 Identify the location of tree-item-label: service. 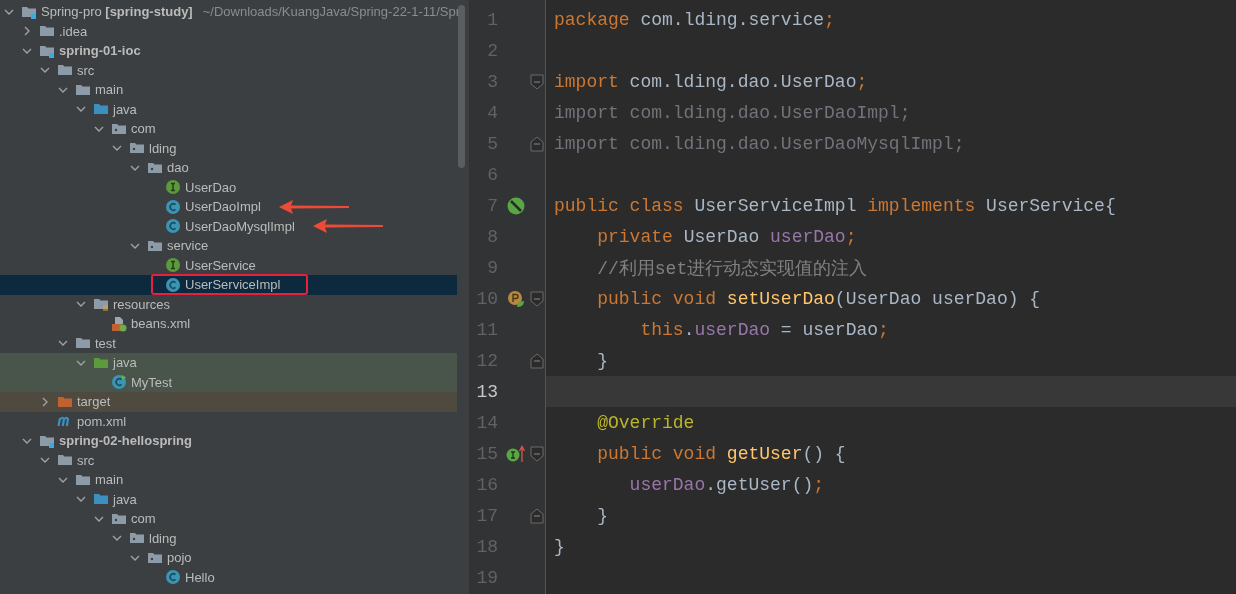
(188, 246).